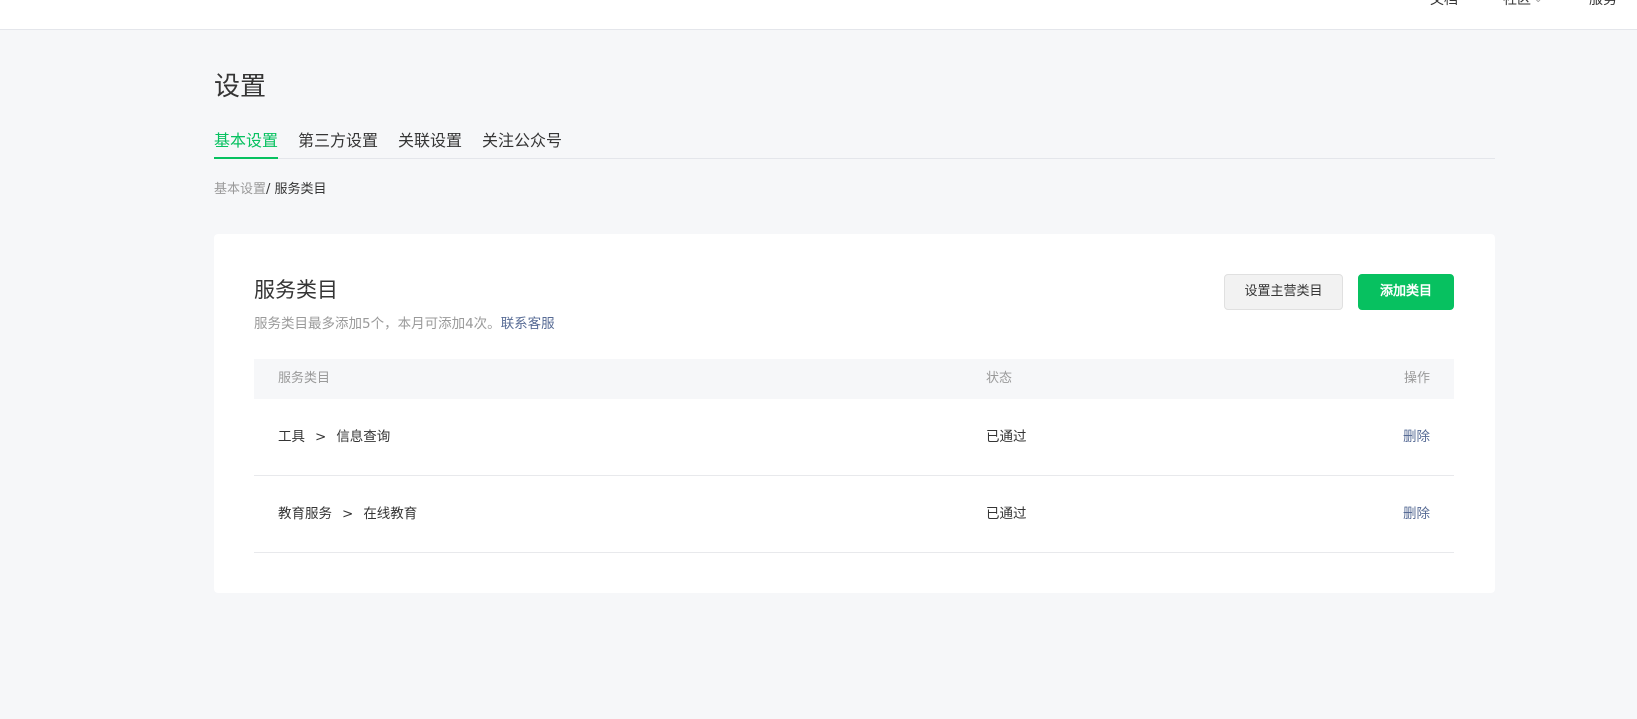 The height and width of the screenshot is (719, 1637). Describe the element at coordinates (240, 189) in the screenshot. I see `breadcrumb-parent-link: 基本设置` at that location.